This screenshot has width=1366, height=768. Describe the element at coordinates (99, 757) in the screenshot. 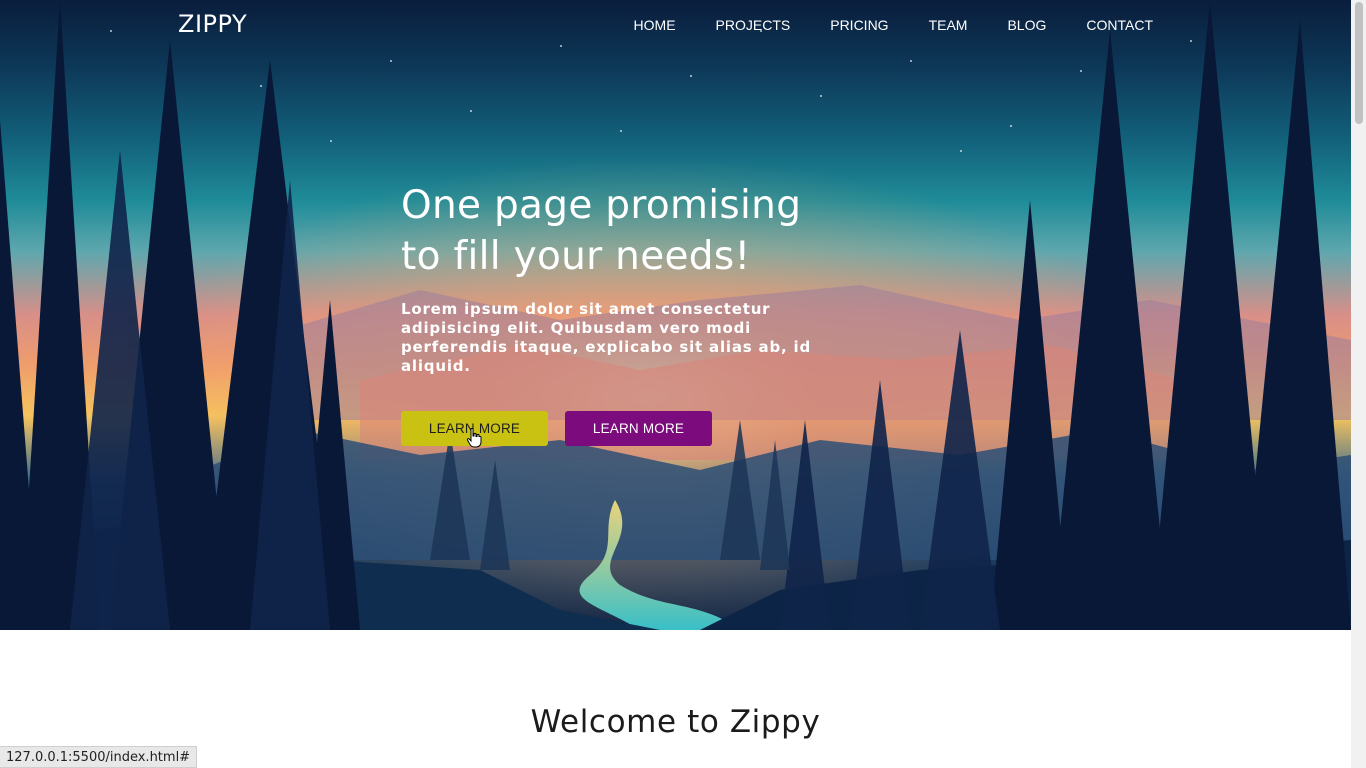

I see `link-status-bar: 127.0.0.1:5500/index.html#` at that location.